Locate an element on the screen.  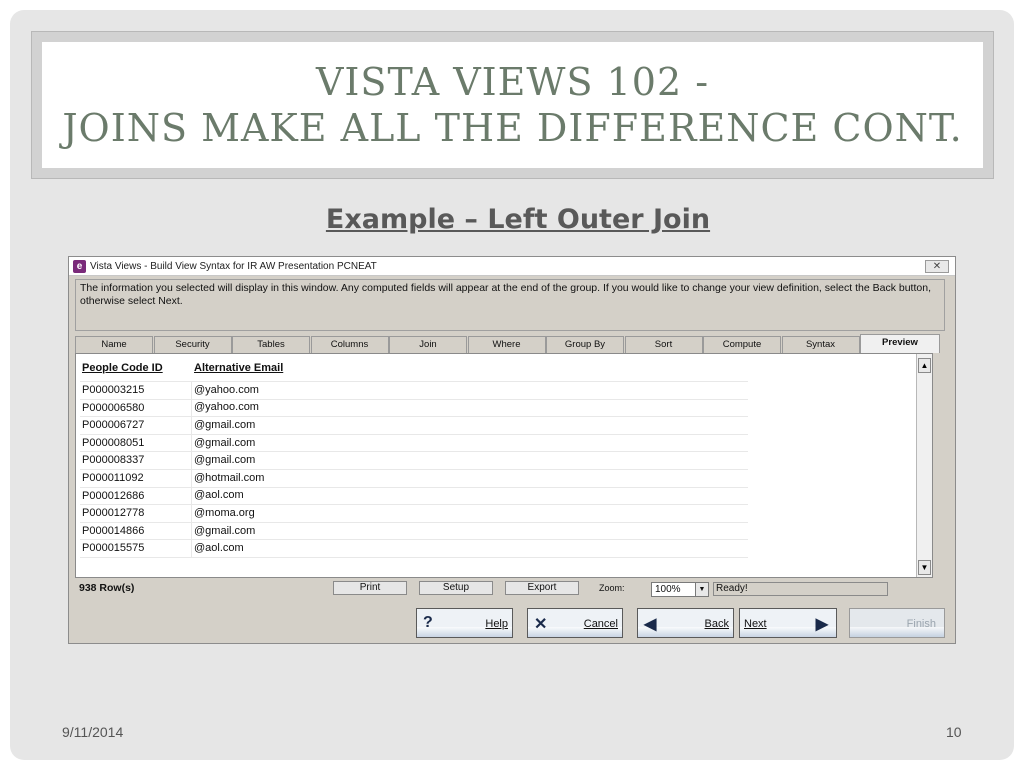
table-row: P000011092 @hotmail.com is located at coordinates (414, 478).